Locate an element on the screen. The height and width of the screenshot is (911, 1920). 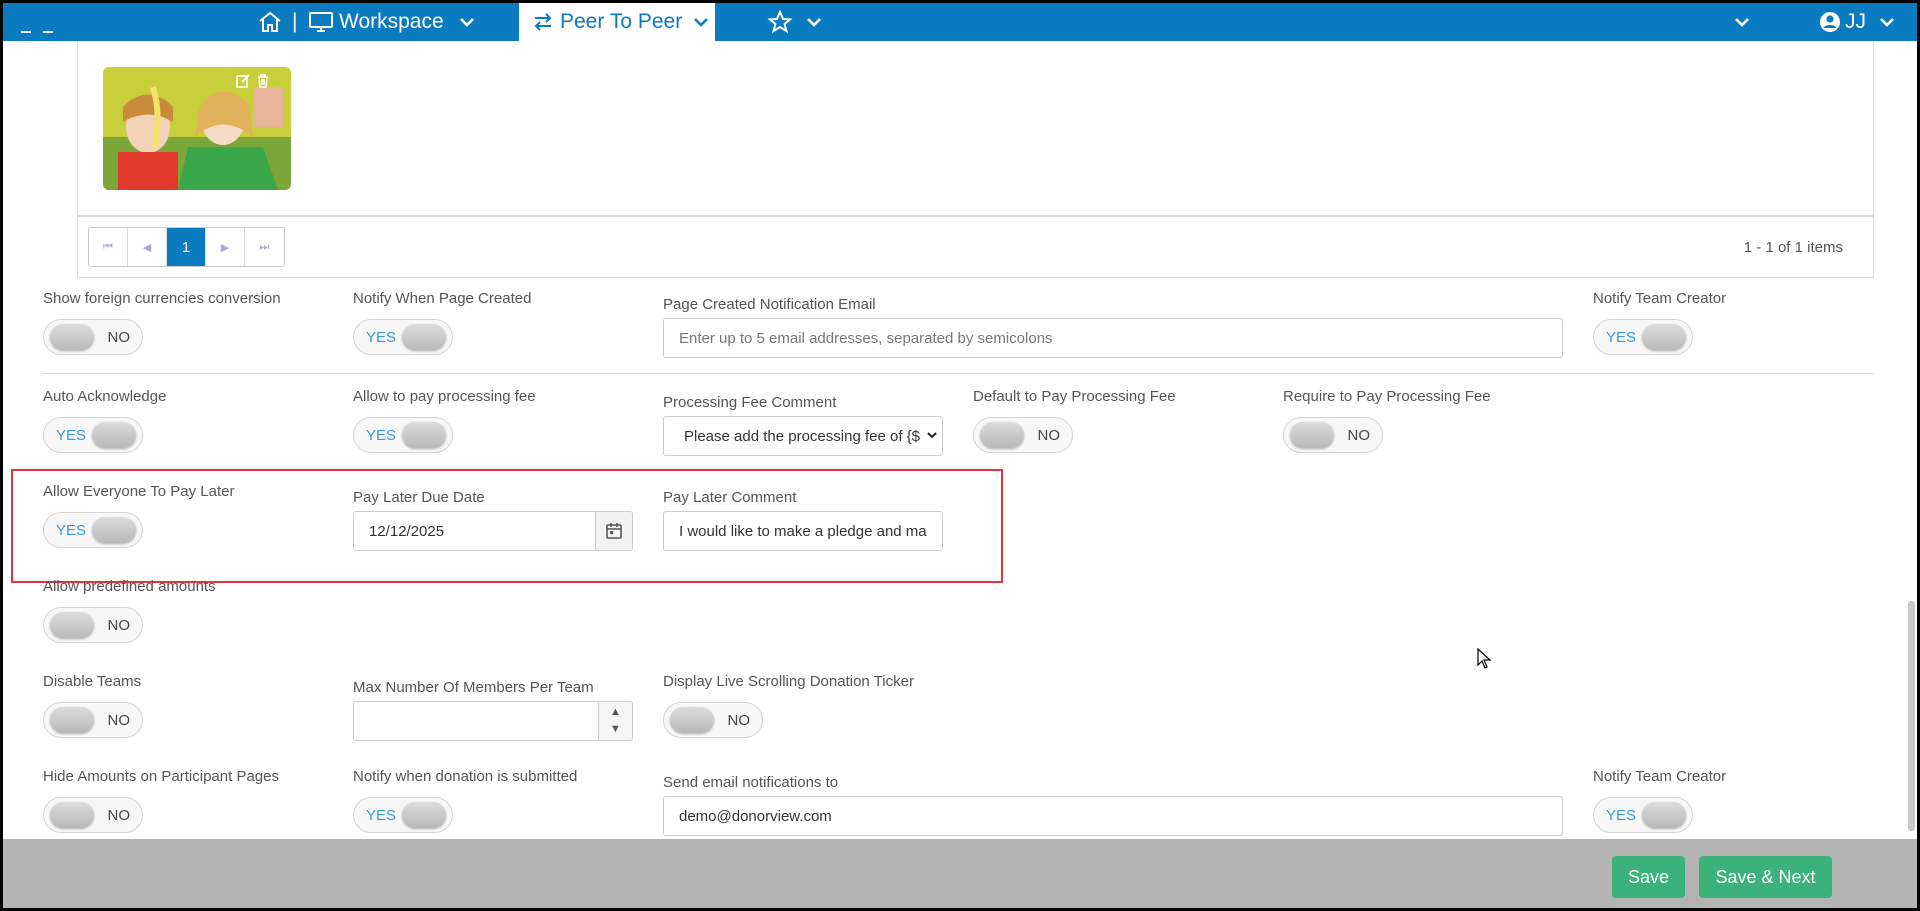
prev-page-icon: ◀ is located at coordinates (147, 247).